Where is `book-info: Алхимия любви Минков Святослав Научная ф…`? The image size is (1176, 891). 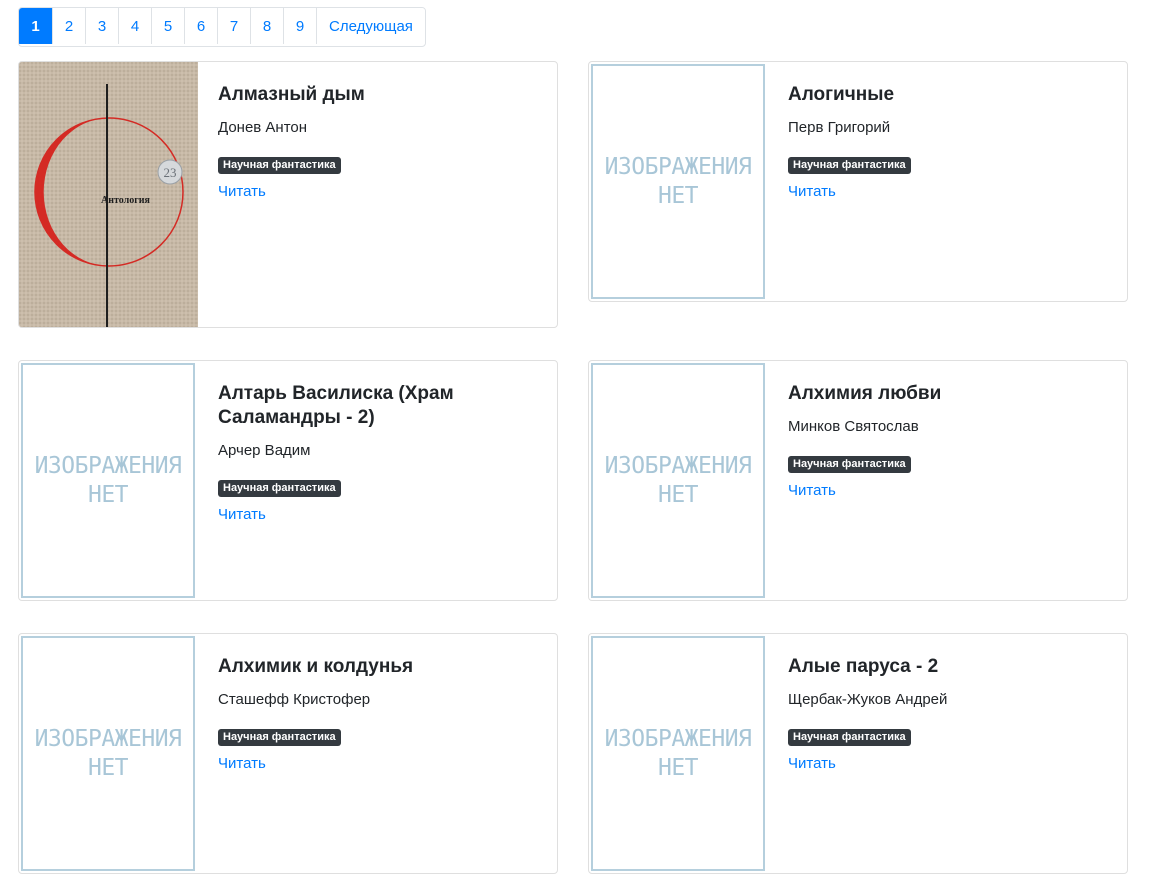
book-info: Алхимия любви Минков Святослав Научная ф… is located at coordinates (952, 440).